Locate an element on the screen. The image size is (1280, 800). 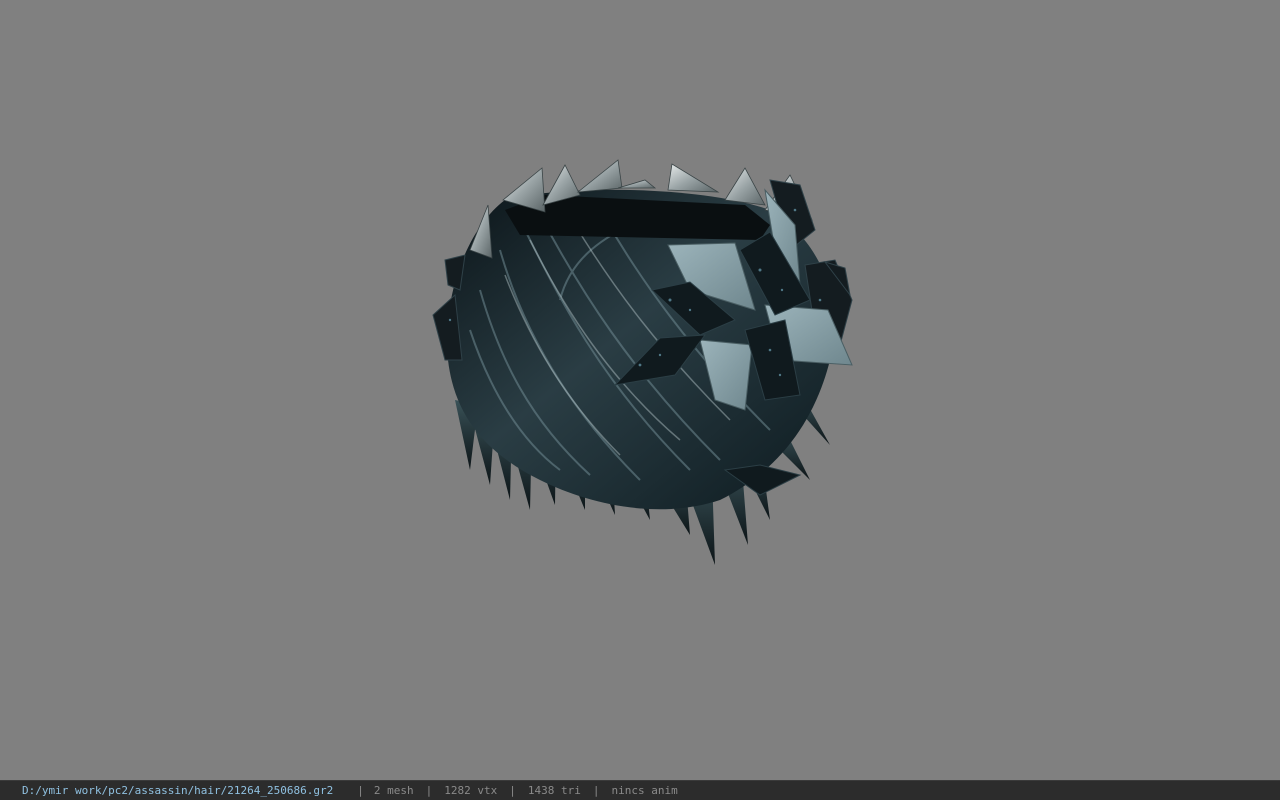
mesh-count: 2 mesh is located at coordinates (393, 790).